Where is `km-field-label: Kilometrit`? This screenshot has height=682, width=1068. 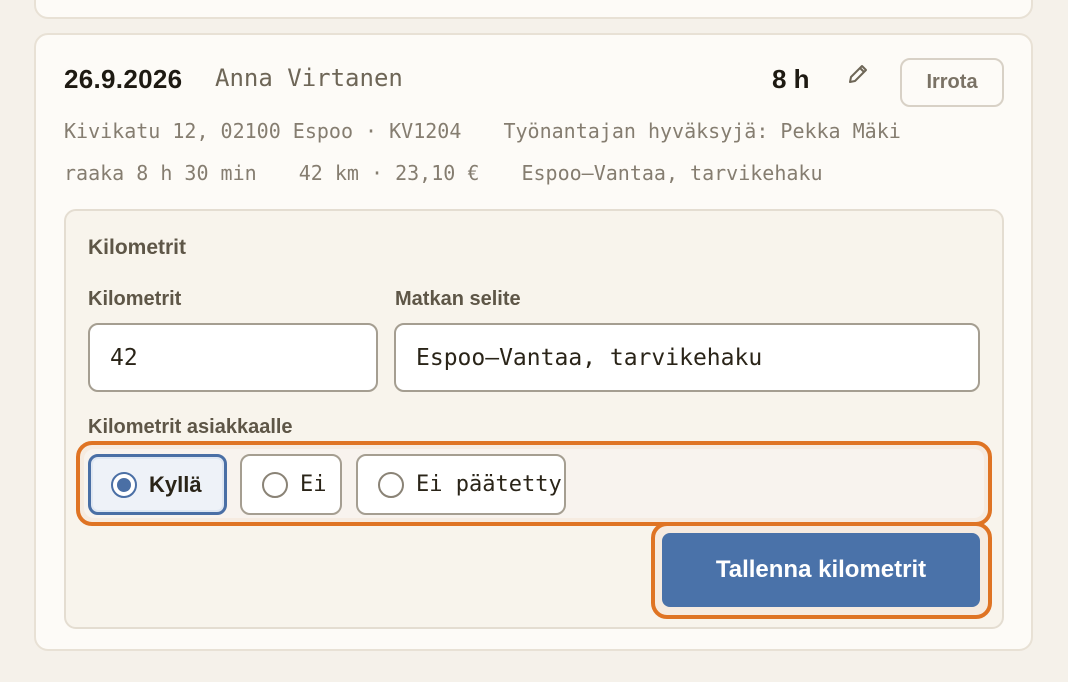 km-field-label: Kilometrit is located at coordinates (135, 299).